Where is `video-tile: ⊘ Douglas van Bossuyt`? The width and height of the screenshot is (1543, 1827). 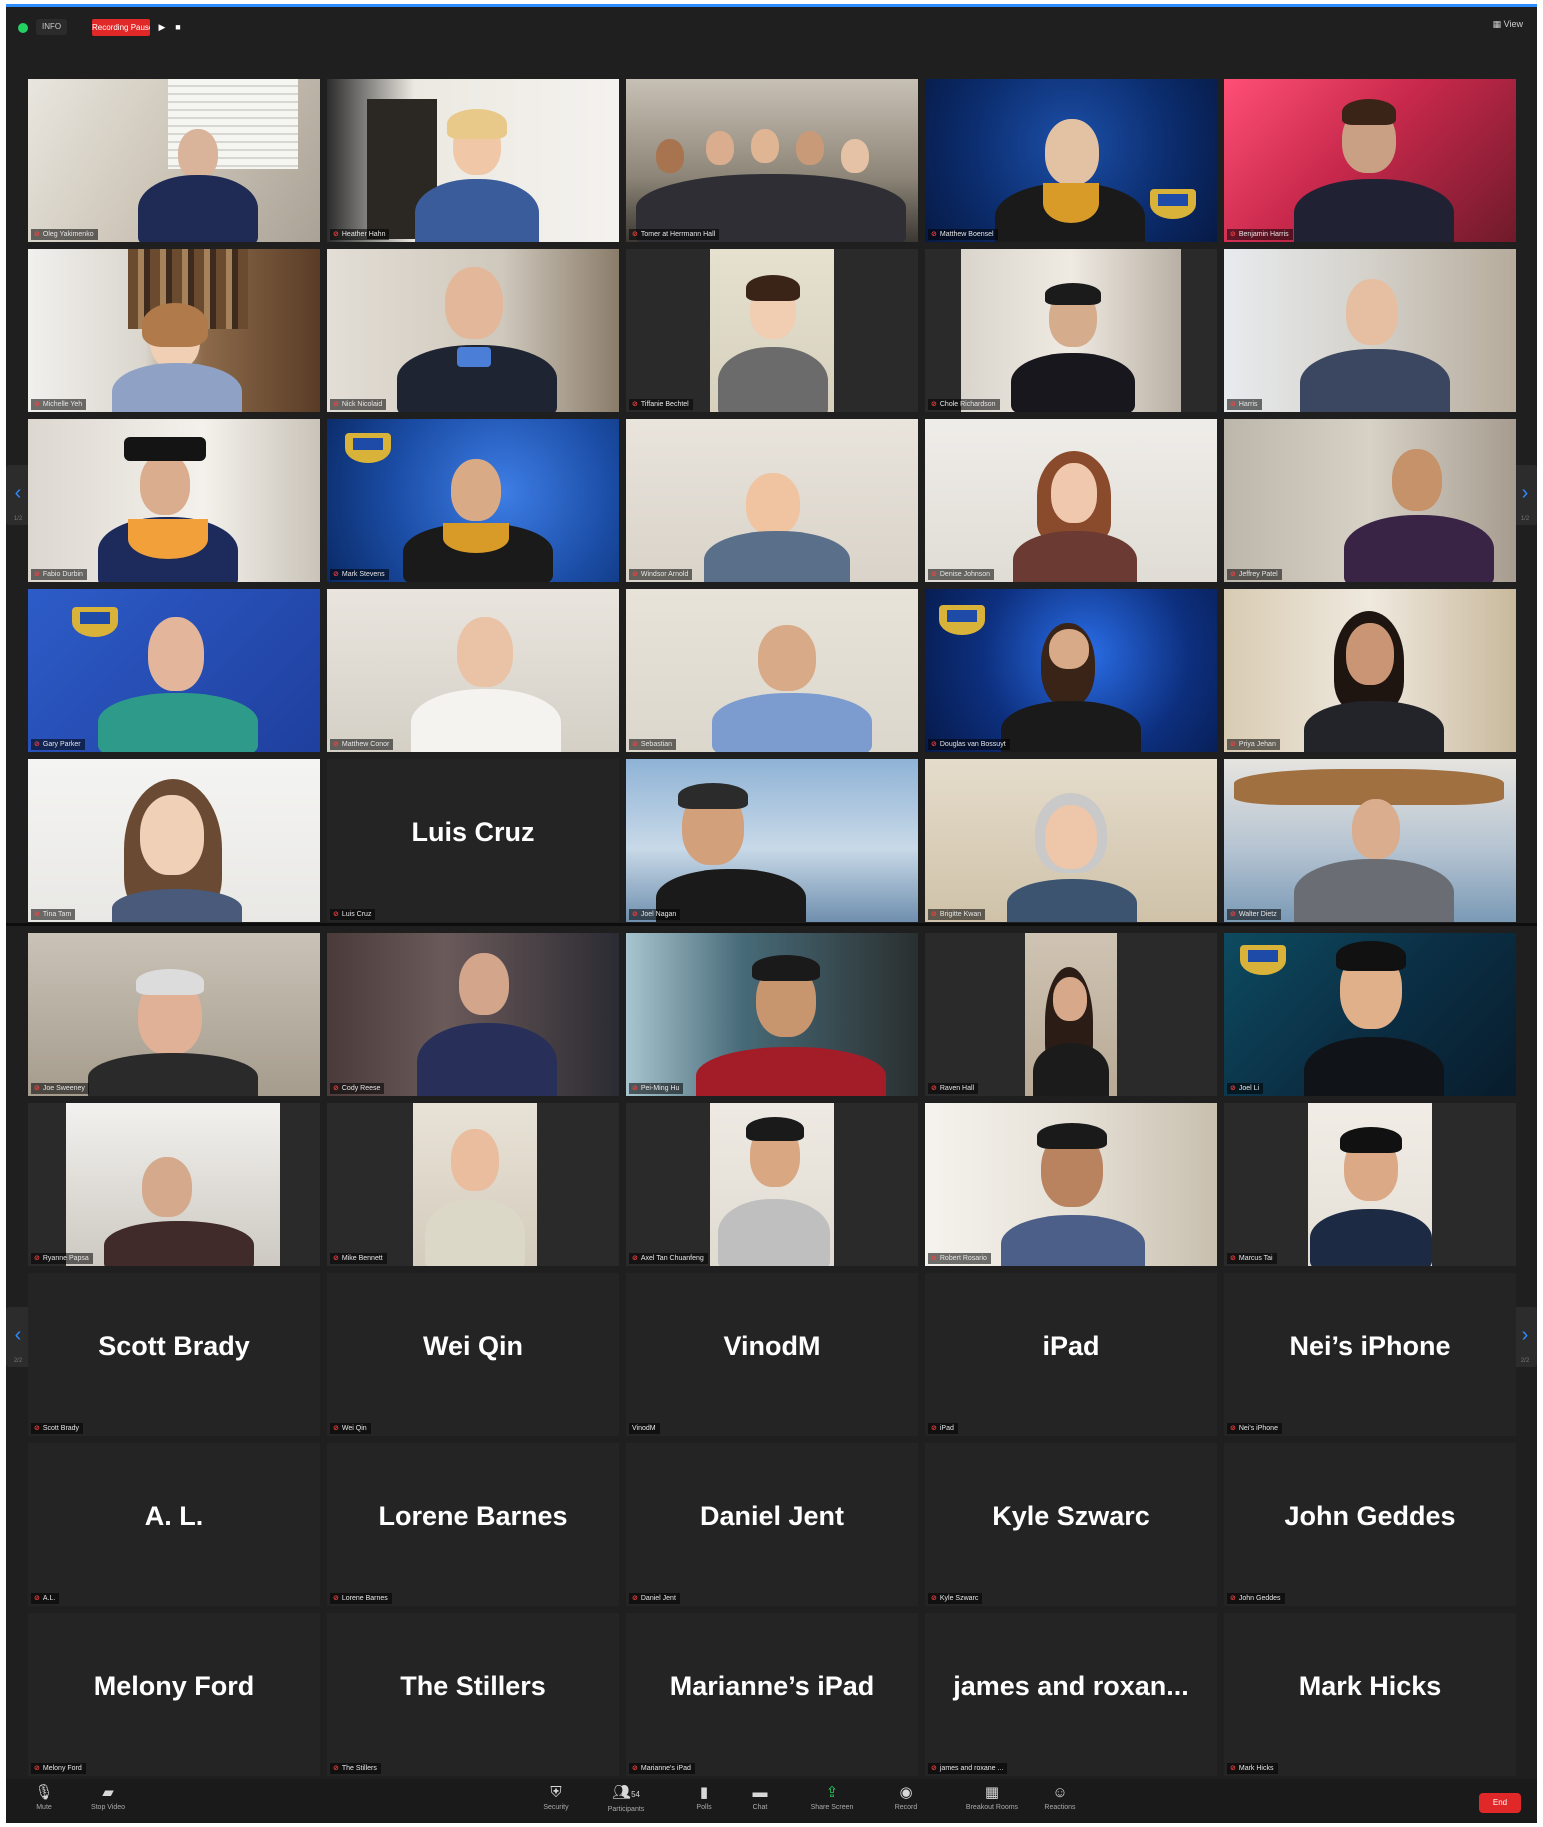
video-tile: ⊘ Douglas van Bossuyt is located at coordinates (1071, 670).